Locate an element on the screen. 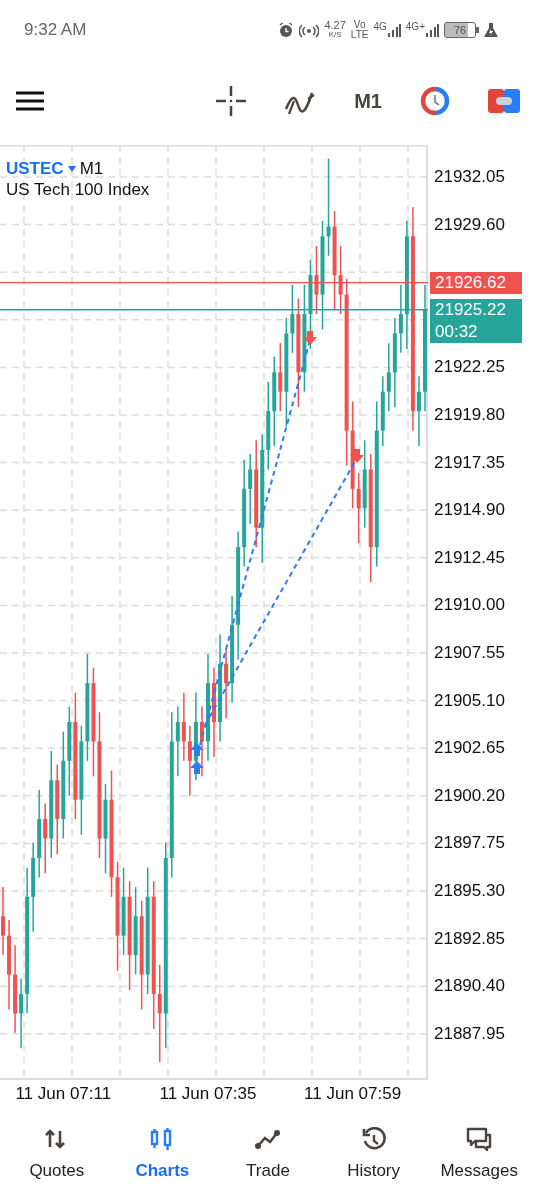 Image resolution: width=536 pixels, height=1200 pixels. network-type: 4G+ is located at coordinates (415, 26).